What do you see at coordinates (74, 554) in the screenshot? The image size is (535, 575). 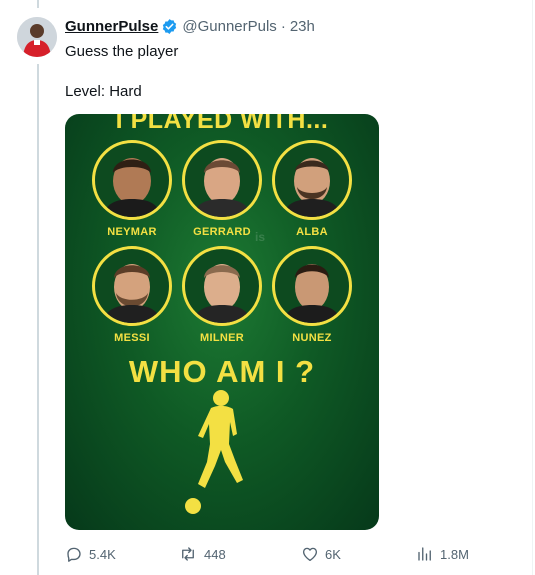 I see `reply-icon` at bounding box center [74, 554].